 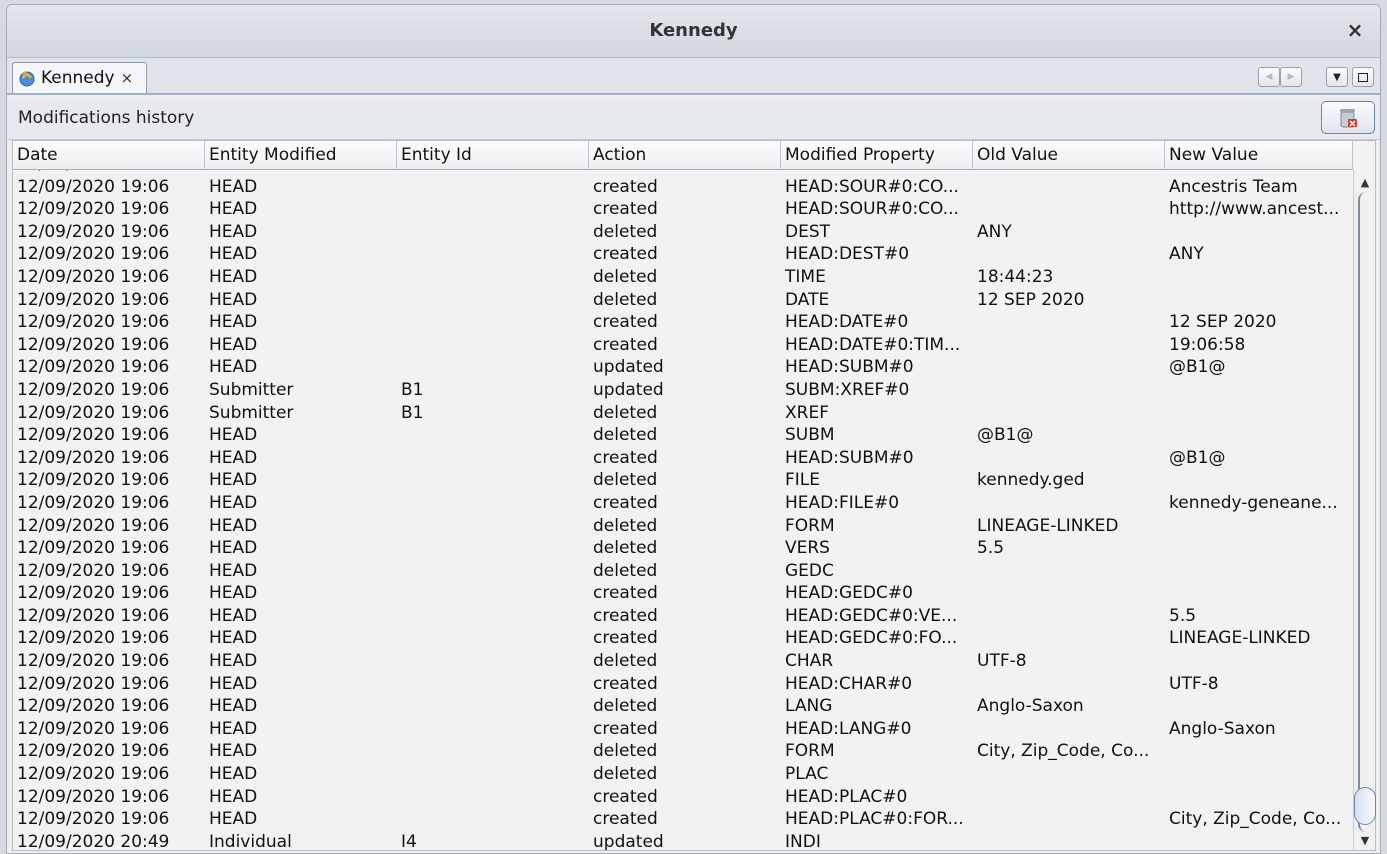 I want to click on maximize-button, so click(x=1363, y=77).